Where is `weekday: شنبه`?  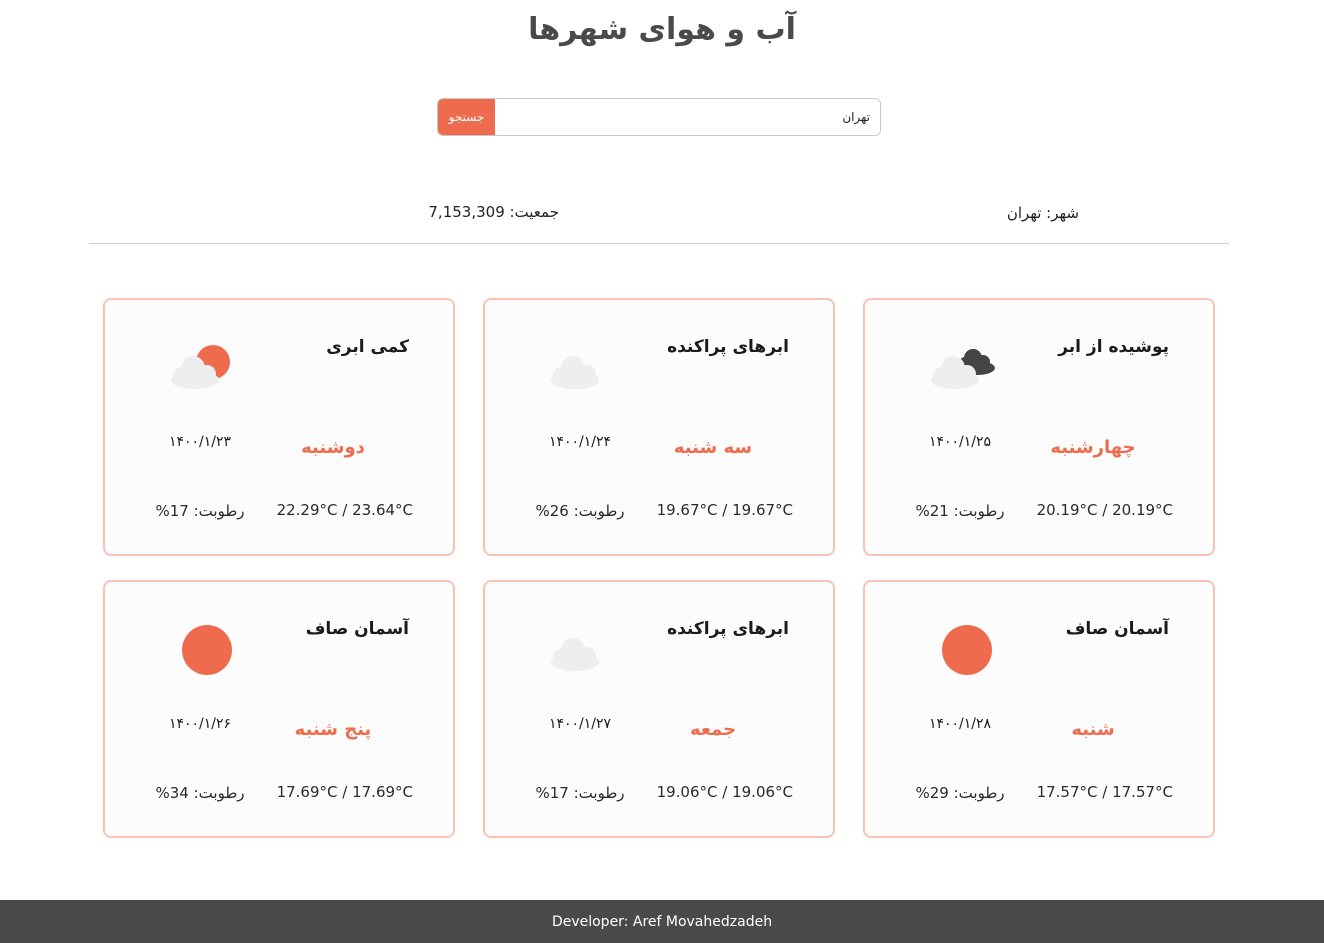 weekday: شنبه is located at coordinates (1093, 729).